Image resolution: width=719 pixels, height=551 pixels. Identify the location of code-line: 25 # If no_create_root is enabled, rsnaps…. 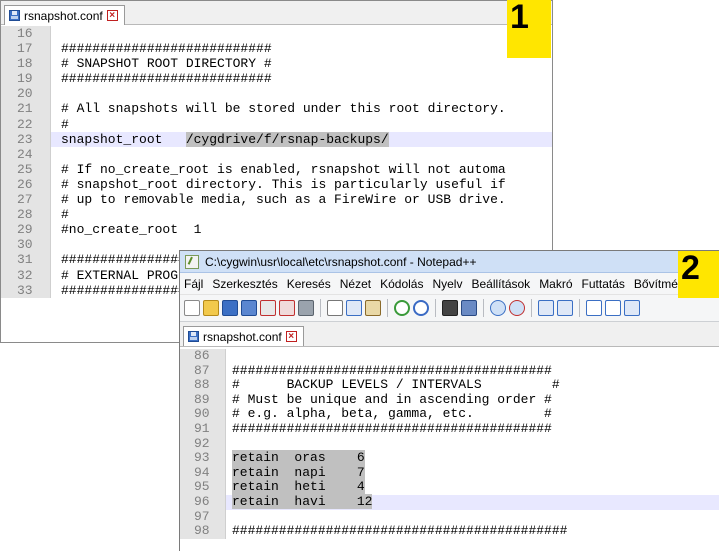
(276, 169).